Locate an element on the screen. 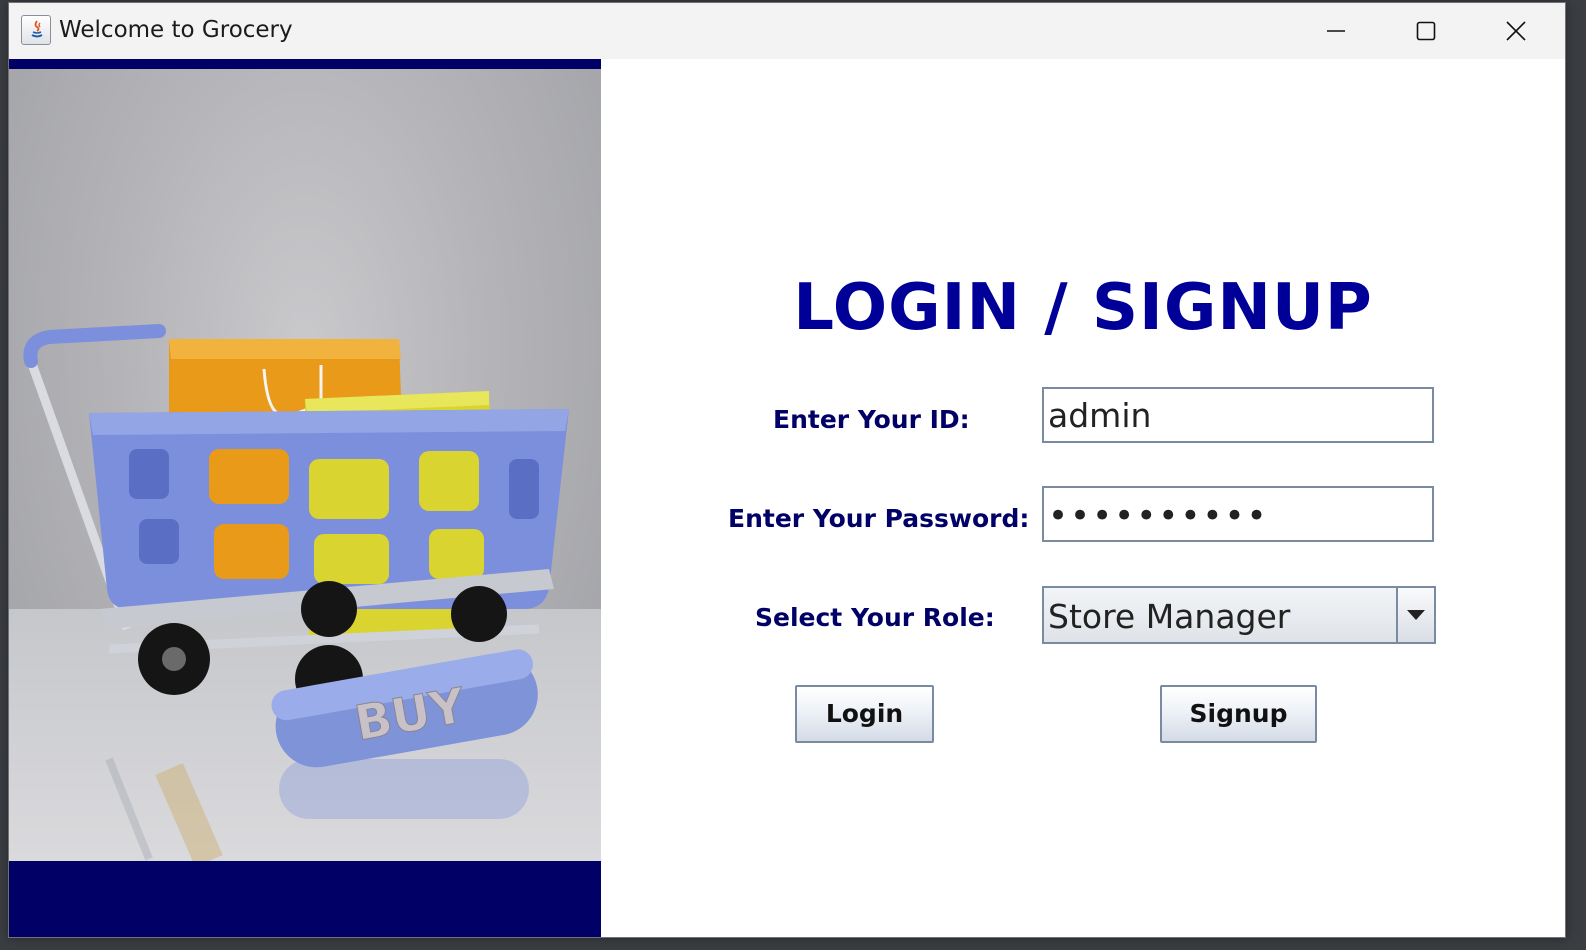  password-label: Enter Your Password: is located at coordinates (879, 518).